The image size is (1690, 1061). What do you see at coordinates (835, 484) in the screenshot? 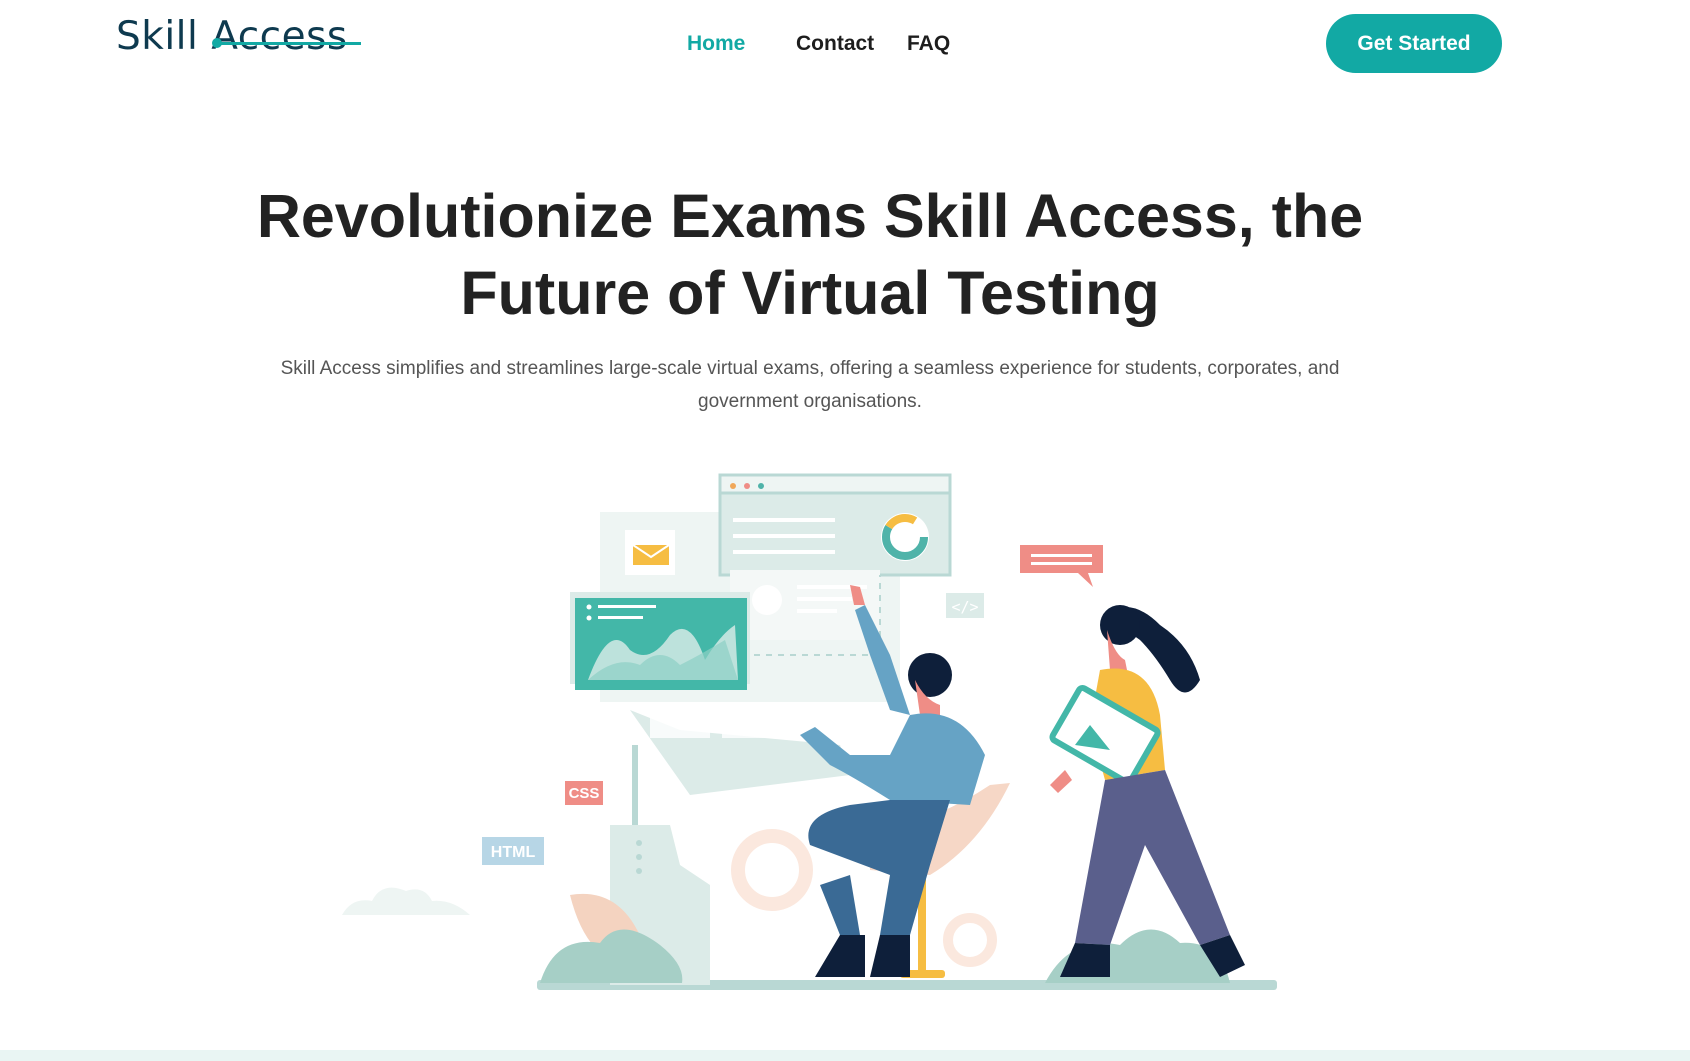
I see `browser-titlebar` at bounding box center [835, 484].